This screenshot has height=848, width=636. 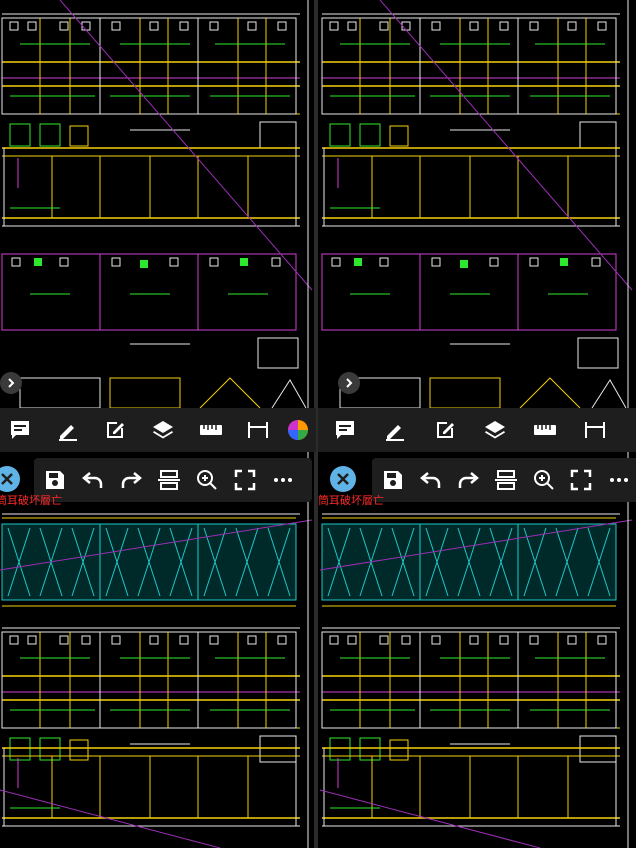 I want to click on close-button, so click(x=343, y=479).